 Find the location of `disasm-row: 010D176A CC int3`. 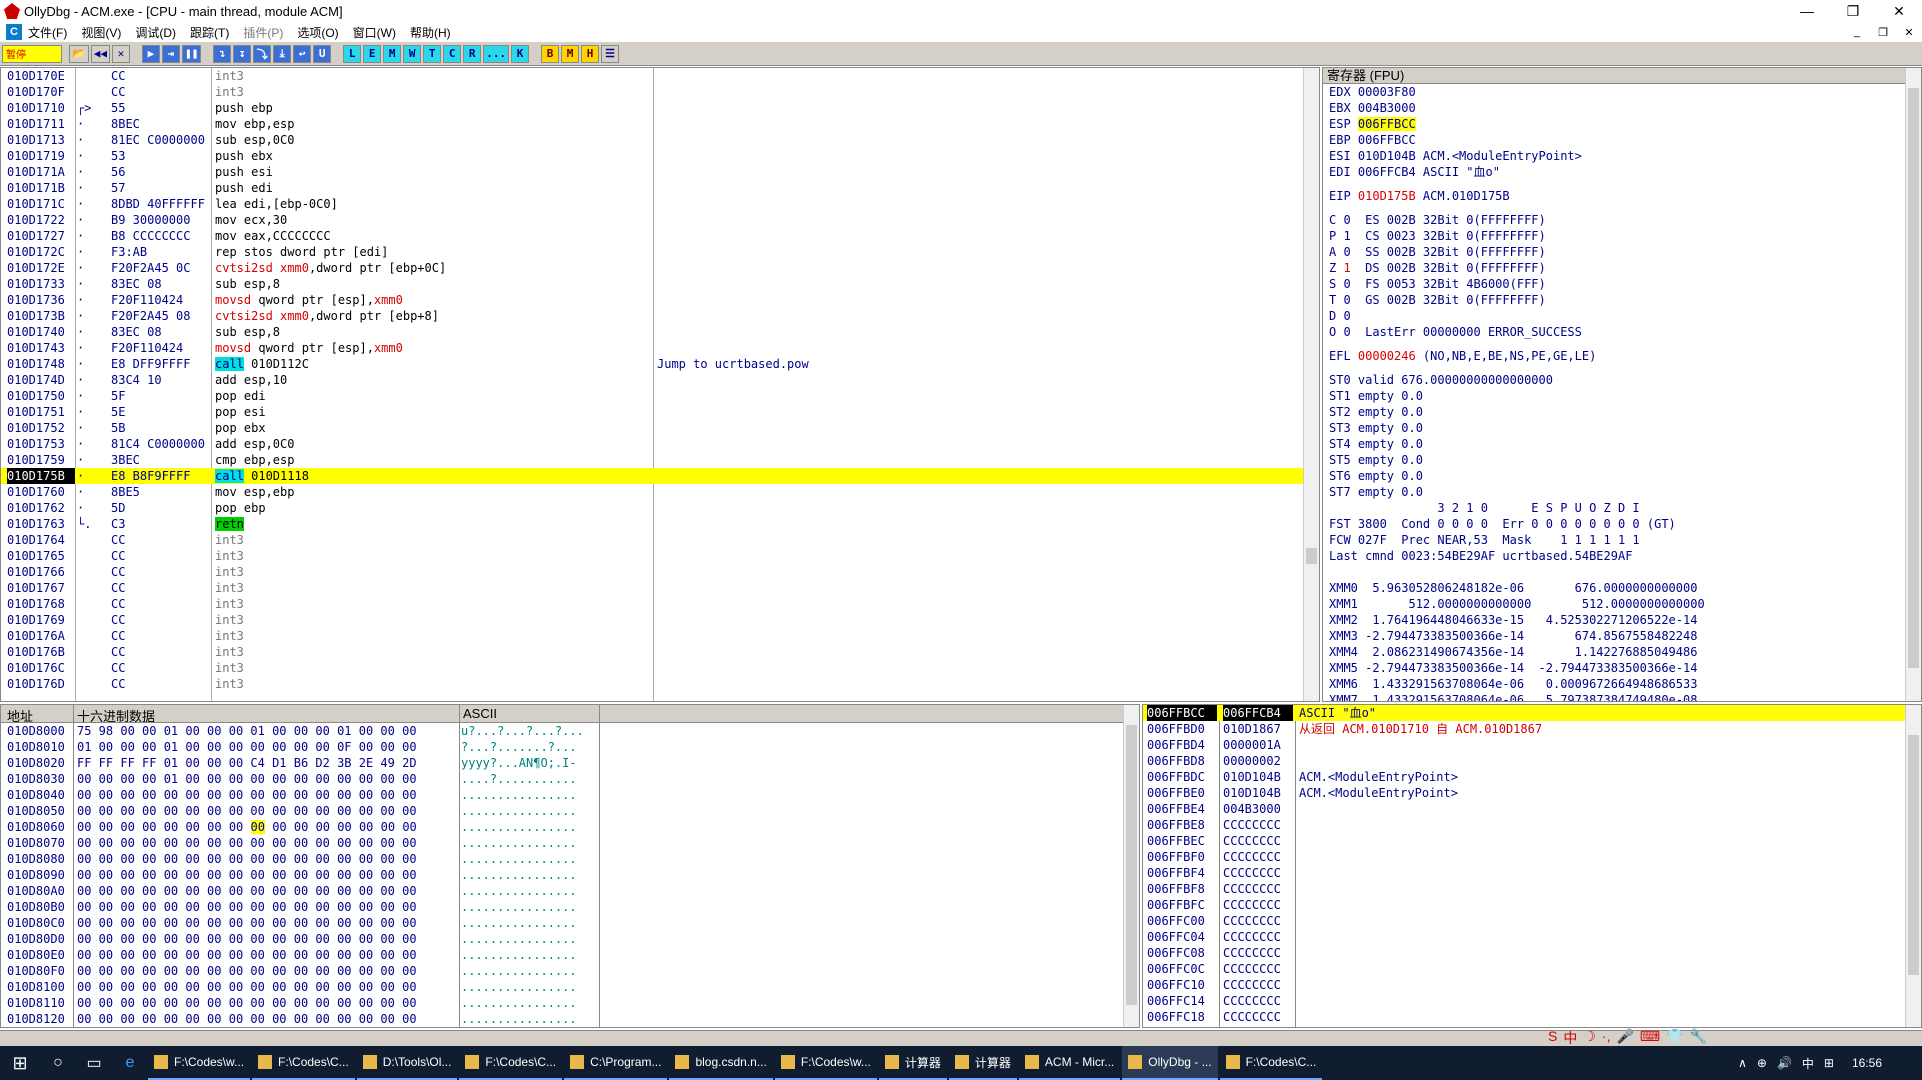

disasm-row: 010D176A CC int3 is located at coordinates (660, 636).